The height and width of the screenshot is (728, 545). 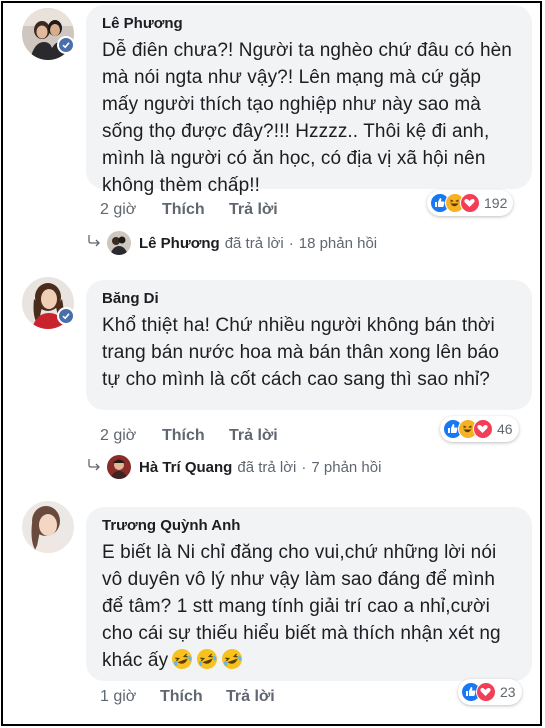 I want to click on author-name: Băng Di, so click(x=310, y=299).